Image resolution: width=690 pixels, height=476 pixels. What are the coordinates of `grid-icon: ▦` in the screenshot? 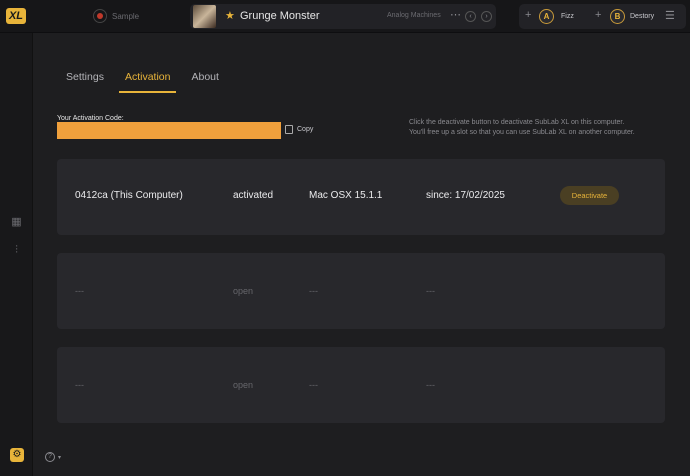 It's located at (16, 222).